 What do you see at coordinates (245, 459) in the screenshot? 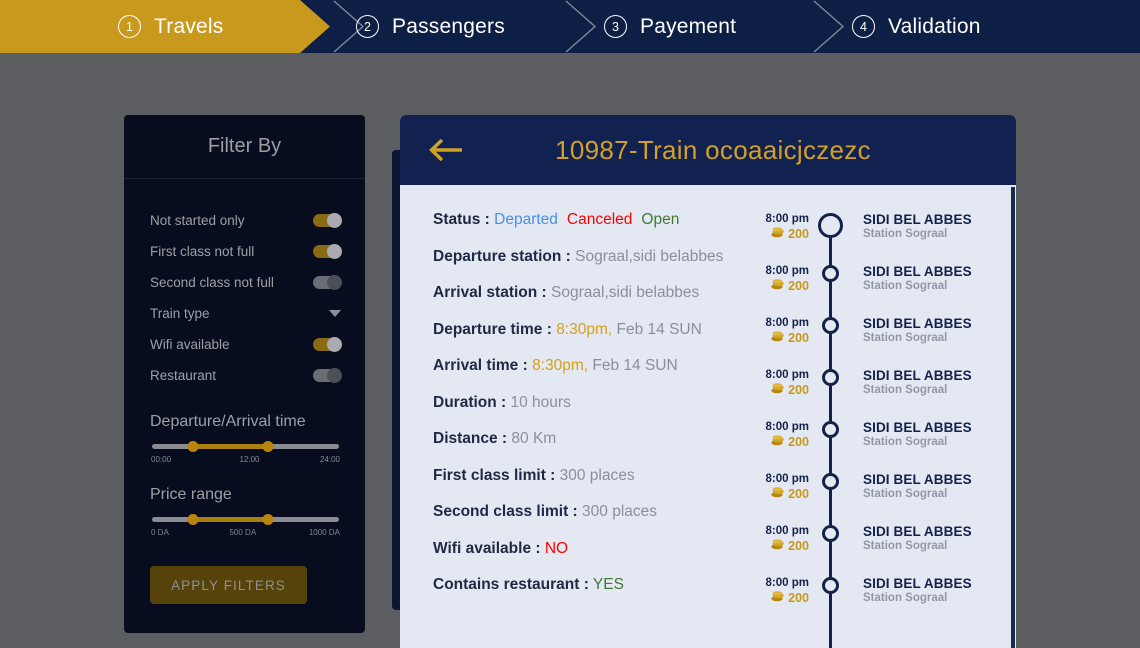
I see `time-range-ticks: 00:00 12:00 24:00` at bounding box center [245, 459].